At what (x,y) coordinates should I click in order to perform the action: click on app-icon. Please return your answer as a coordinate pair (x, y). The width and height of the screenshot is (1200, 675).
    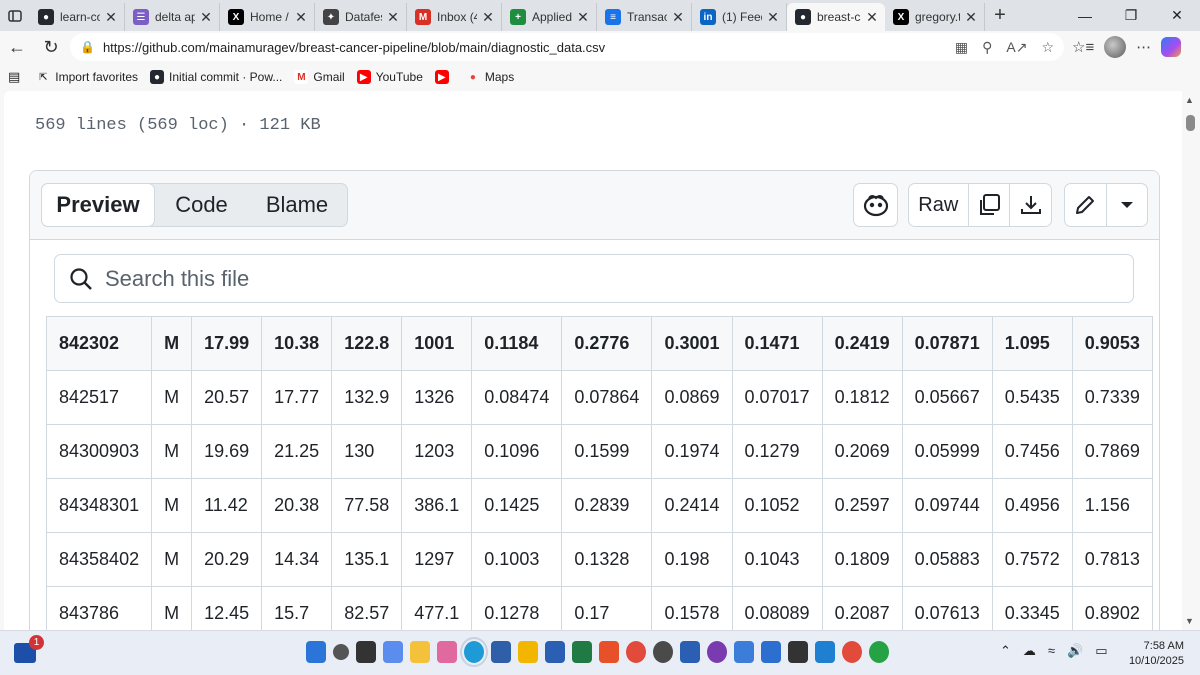
    Looking at the image, I should click on (690, 652).